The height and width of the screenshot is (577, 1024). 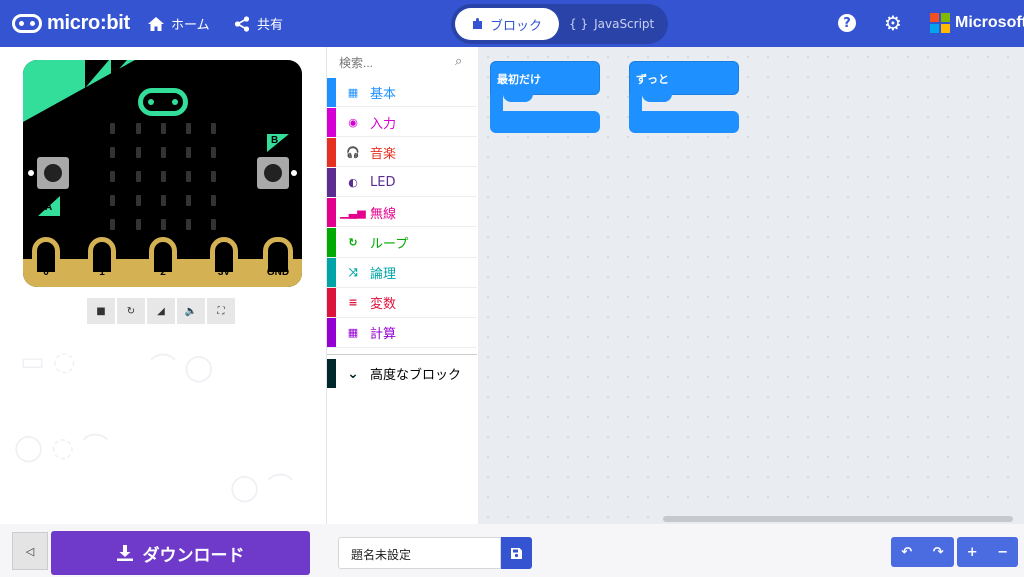 What do you see at coordinates (353, 333) in the screenshot?
I see `category-icon: ▦` at bounding box center [353, 333].